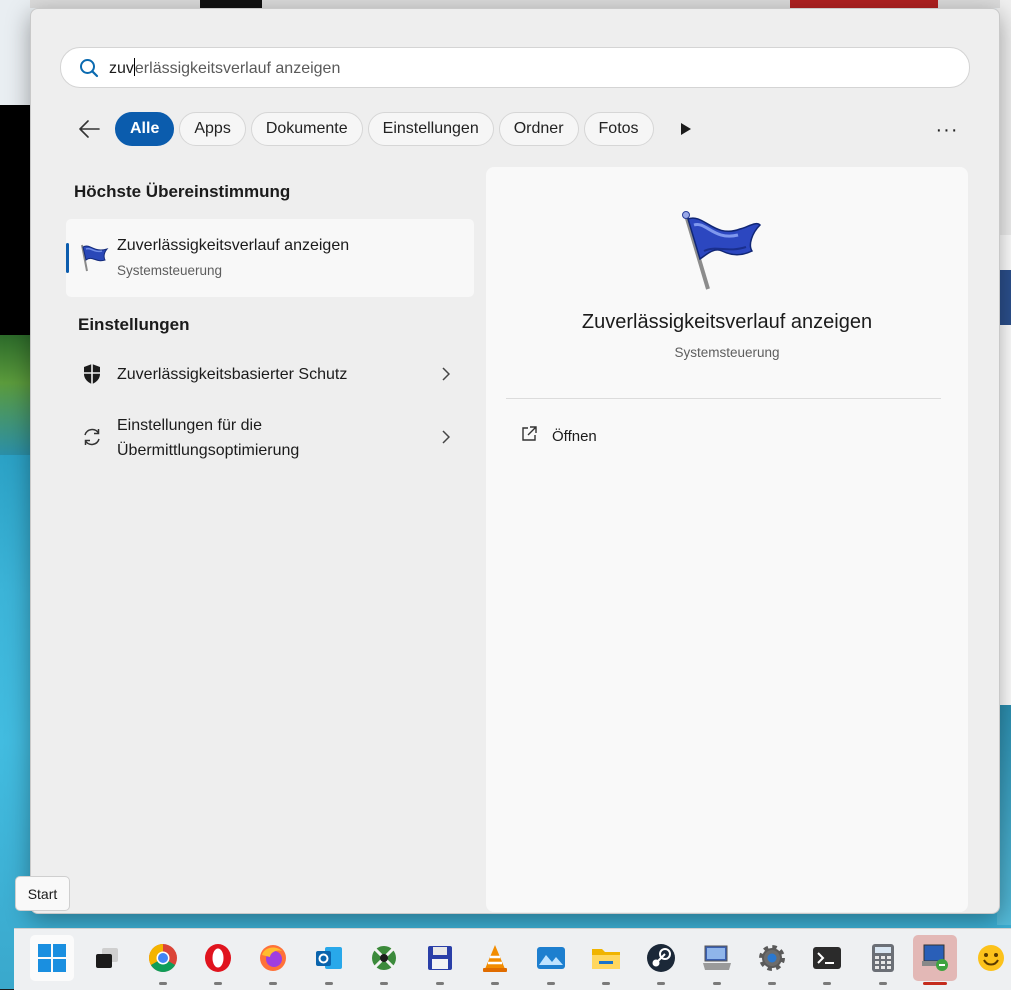 Image resolution: width=1011 pixels, height=990 pixels. What do you see at coordinates (723, 398) in the screenshot?
I see `detail-divider` at bounding box center [723, 398].